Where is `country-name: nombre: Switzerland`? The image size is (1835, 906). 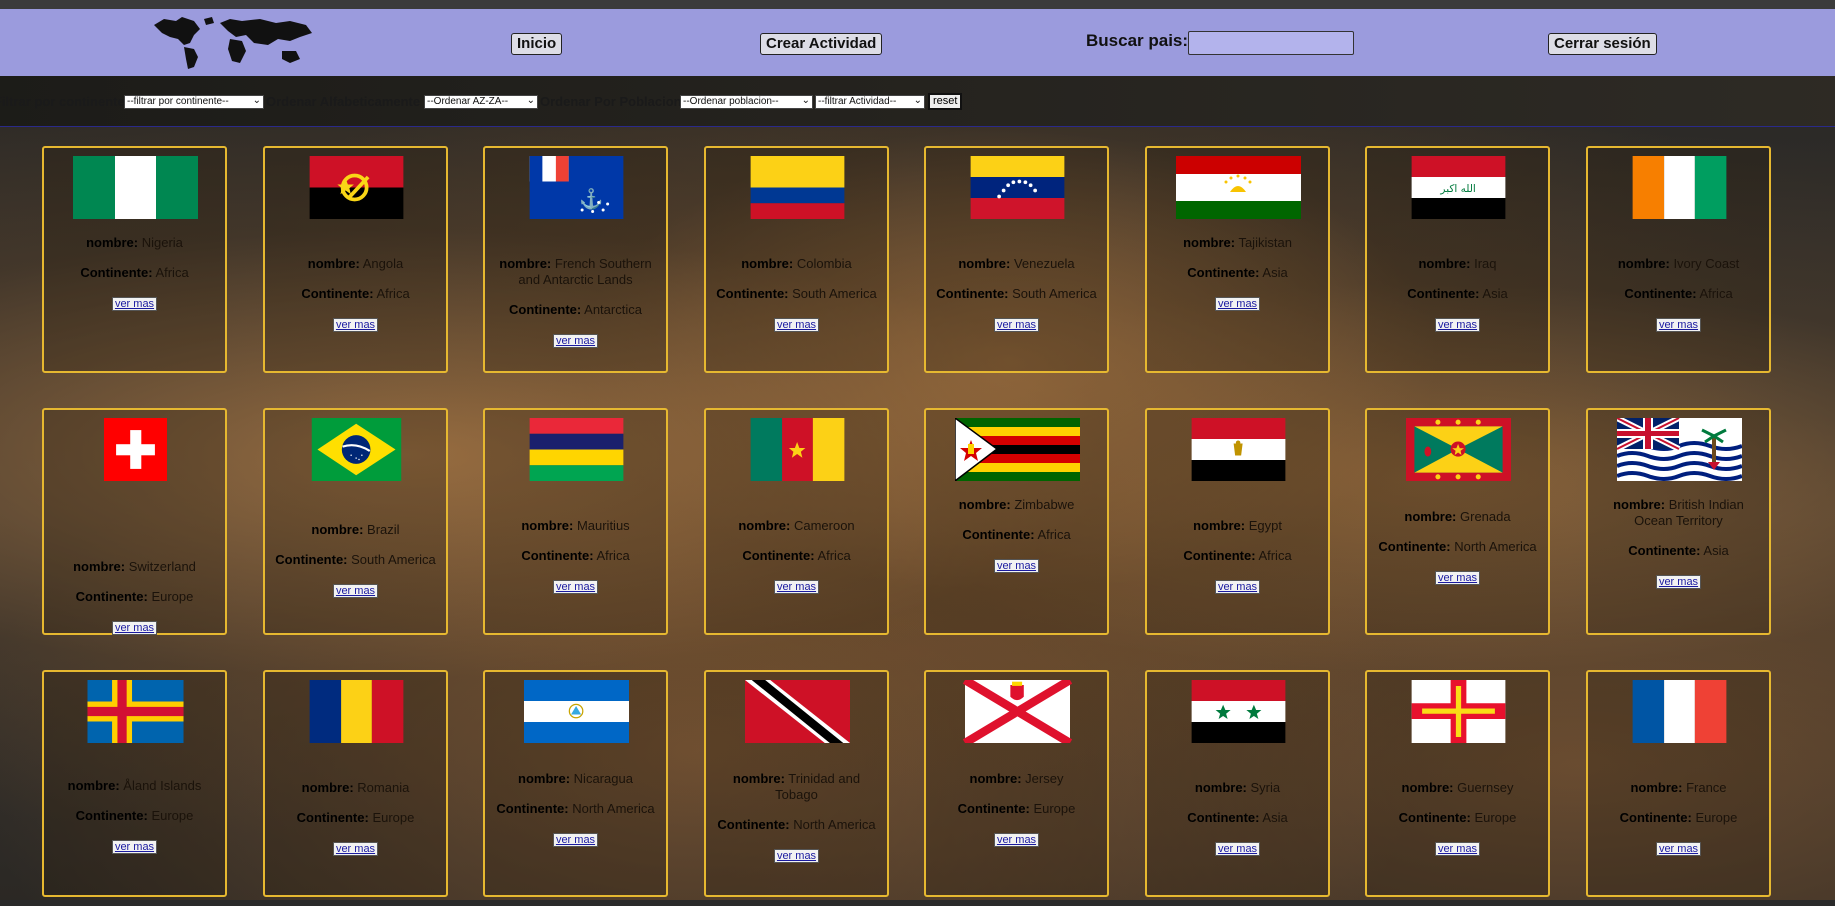
country-name: nombre: Switzerland is located at coordinates (134, 567).